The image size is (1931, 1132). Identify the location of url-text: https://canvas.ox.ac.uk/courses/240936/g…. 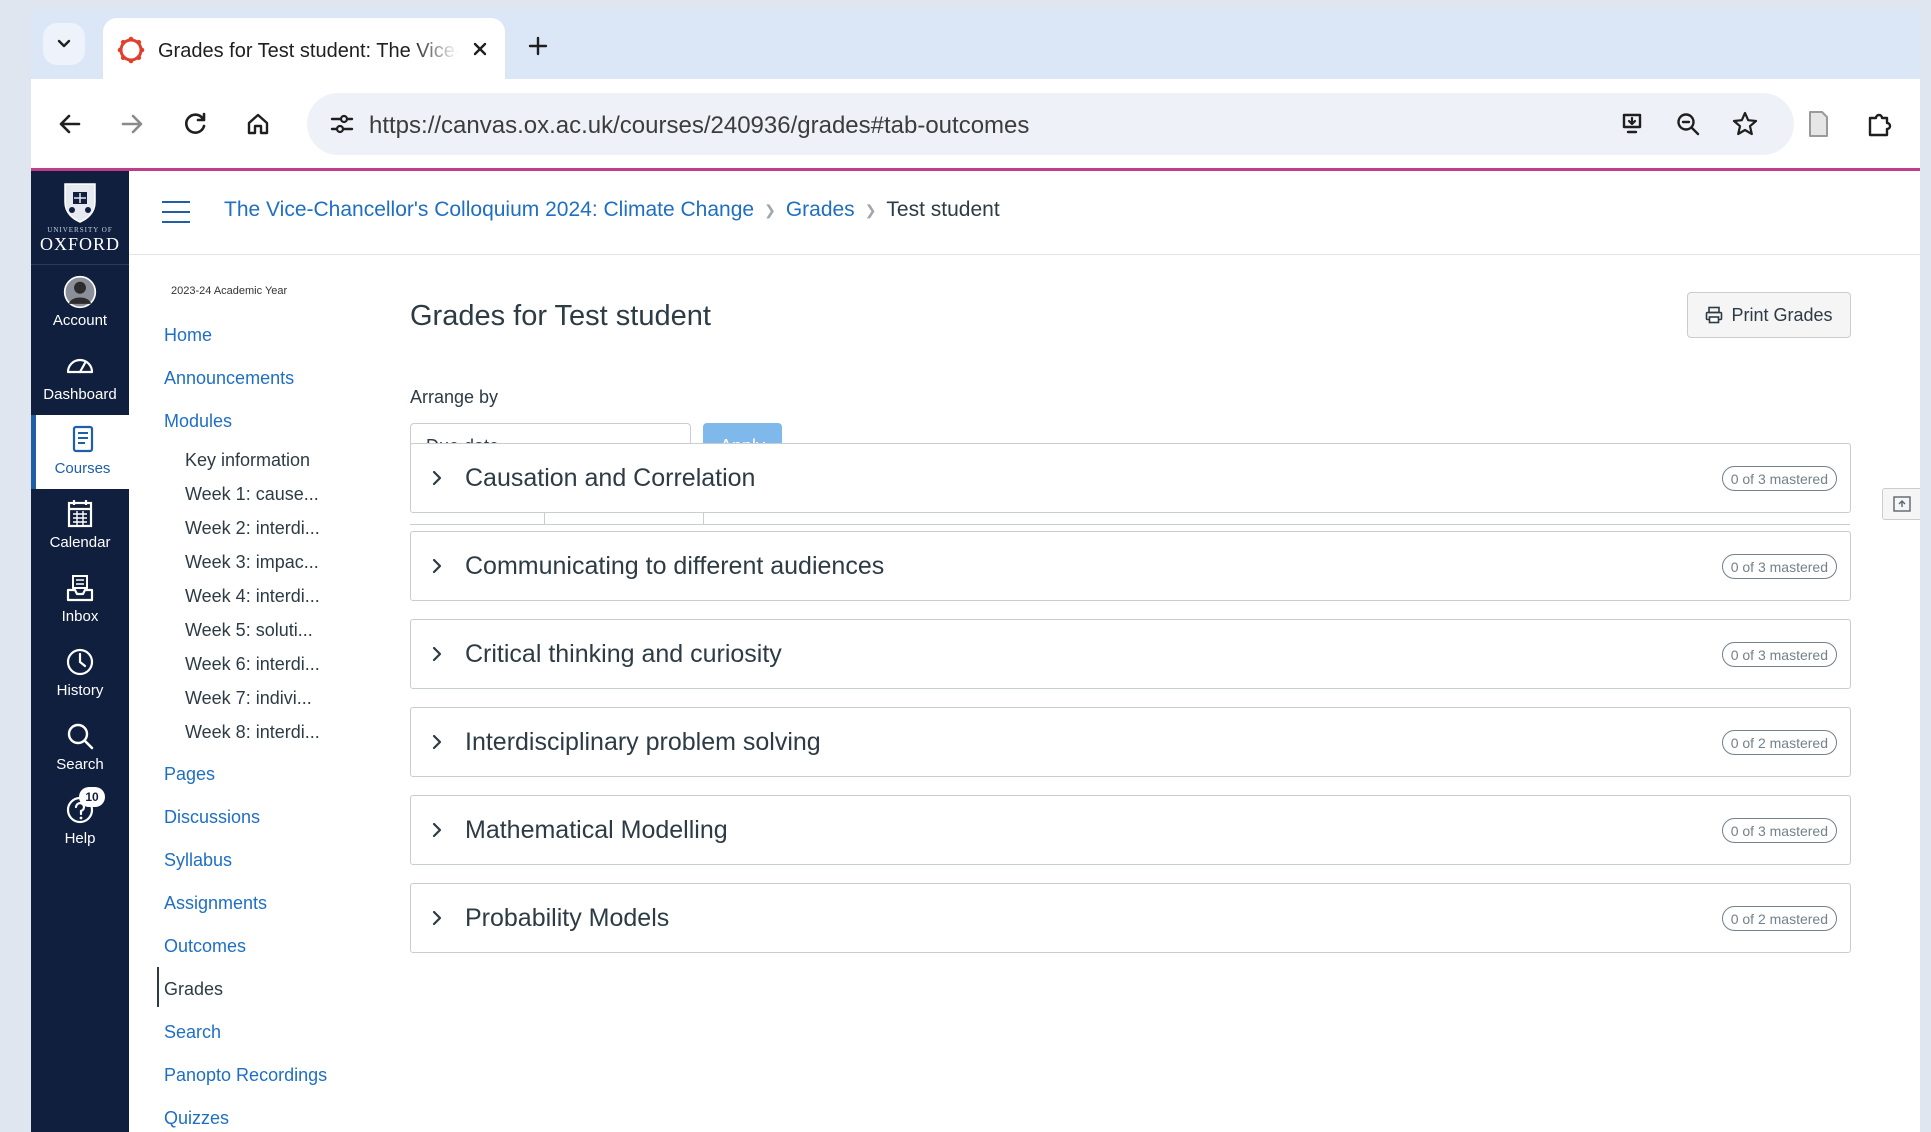
(699, 125).